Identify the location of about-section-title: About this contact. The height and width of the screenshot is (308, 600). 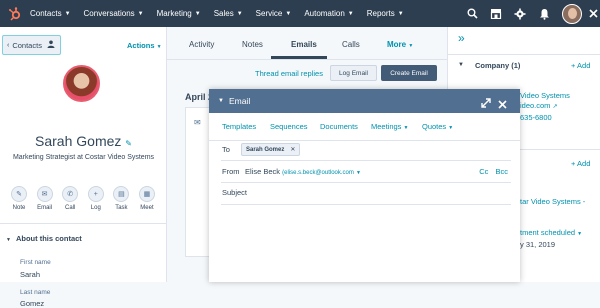
(48, 238).